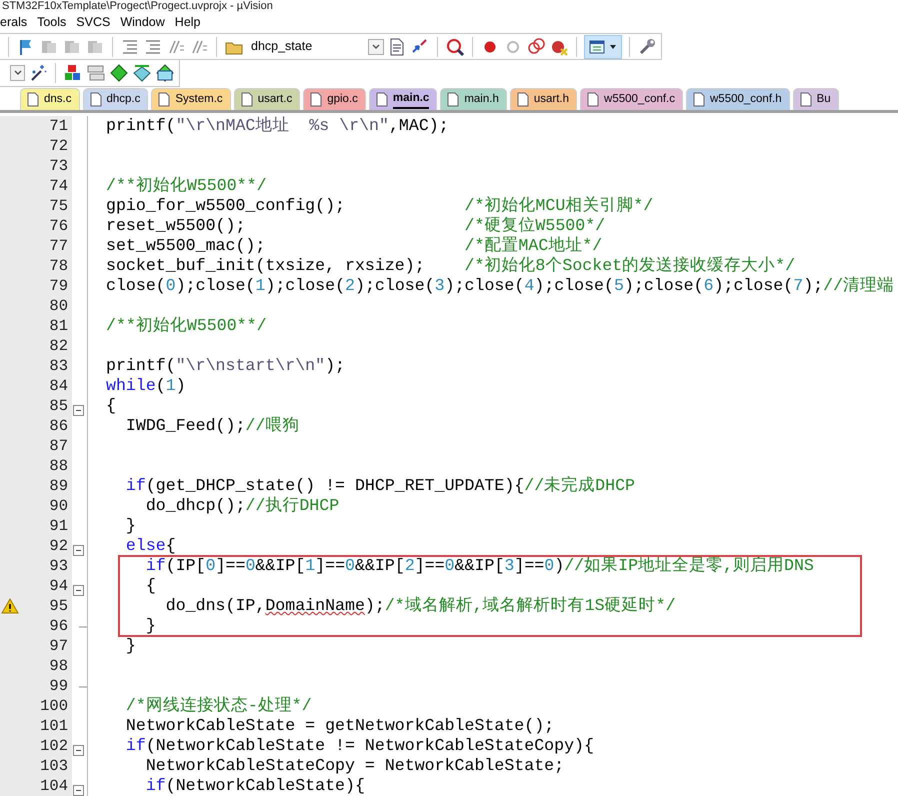 The width and height of the screenshot is (898, 796). I want to click on line-number: 92, so click(58, 546).